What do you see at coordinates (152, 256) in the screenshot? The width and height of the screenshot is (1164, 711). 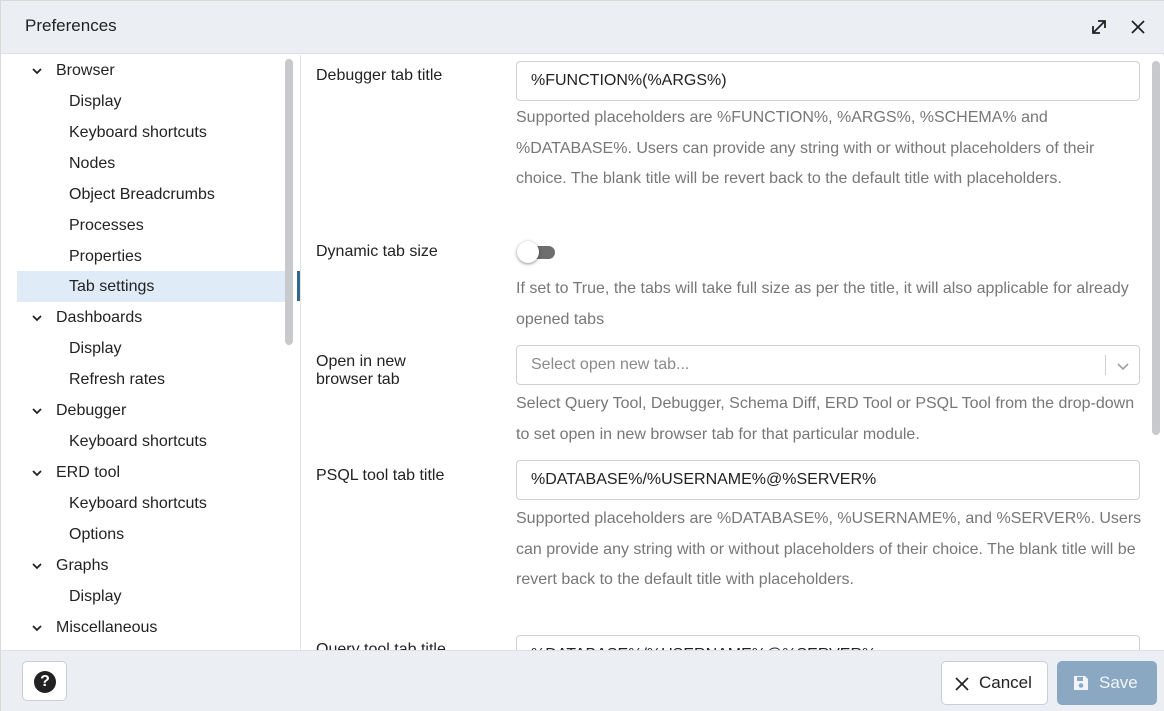 I see `tree-item-properties: Properties` at bounding box center [152, 256].